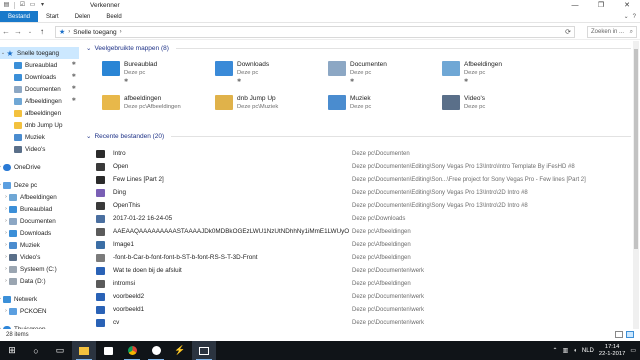  What do you see at coordinates (132, 350) in the screenshot?
I see `chrome-taskbar-icon` at bounding box center [132, 350].